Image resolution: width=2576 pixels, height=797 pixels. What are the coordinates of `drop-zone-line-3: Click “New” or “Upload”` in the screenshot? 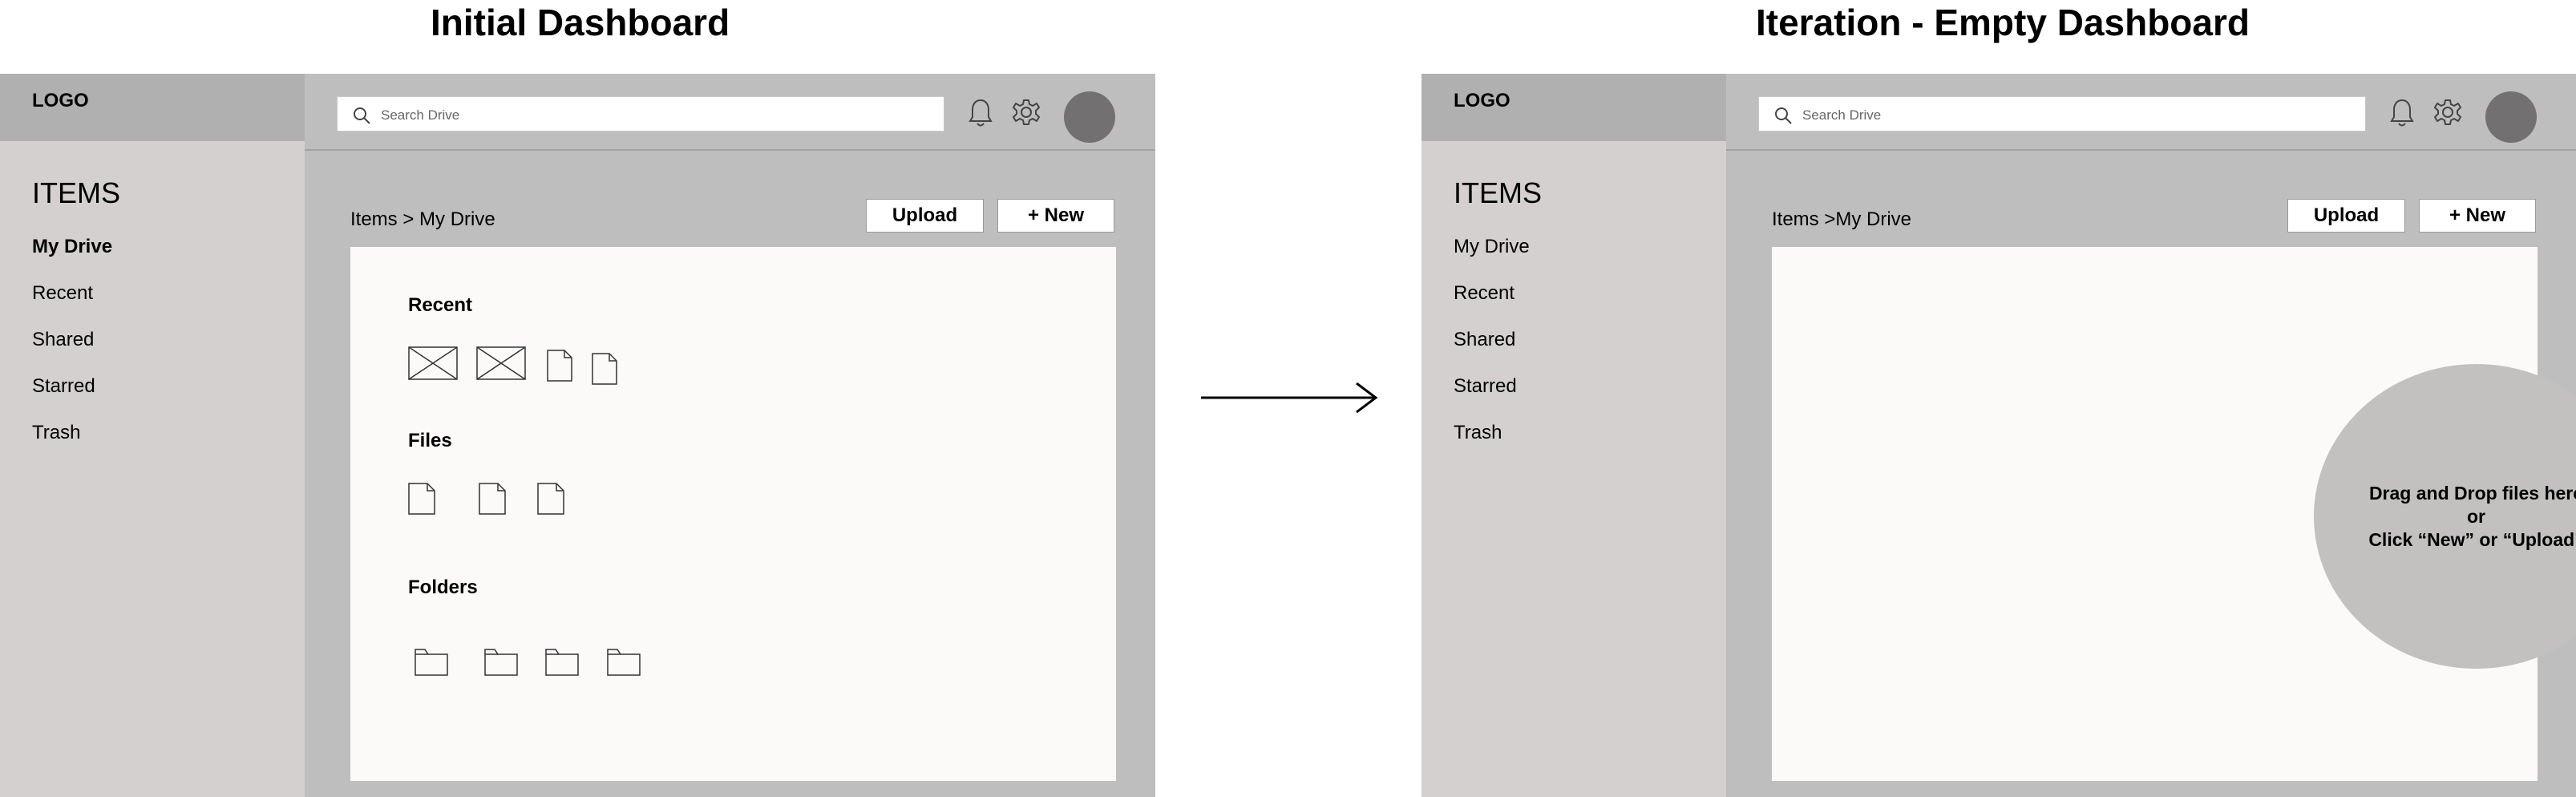 It's located at (2472, 539).